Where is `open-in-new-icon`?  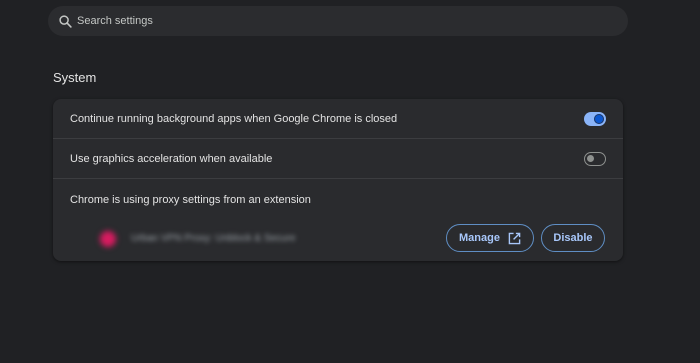
open-in-new-icon is located at coordinates (514, 238).